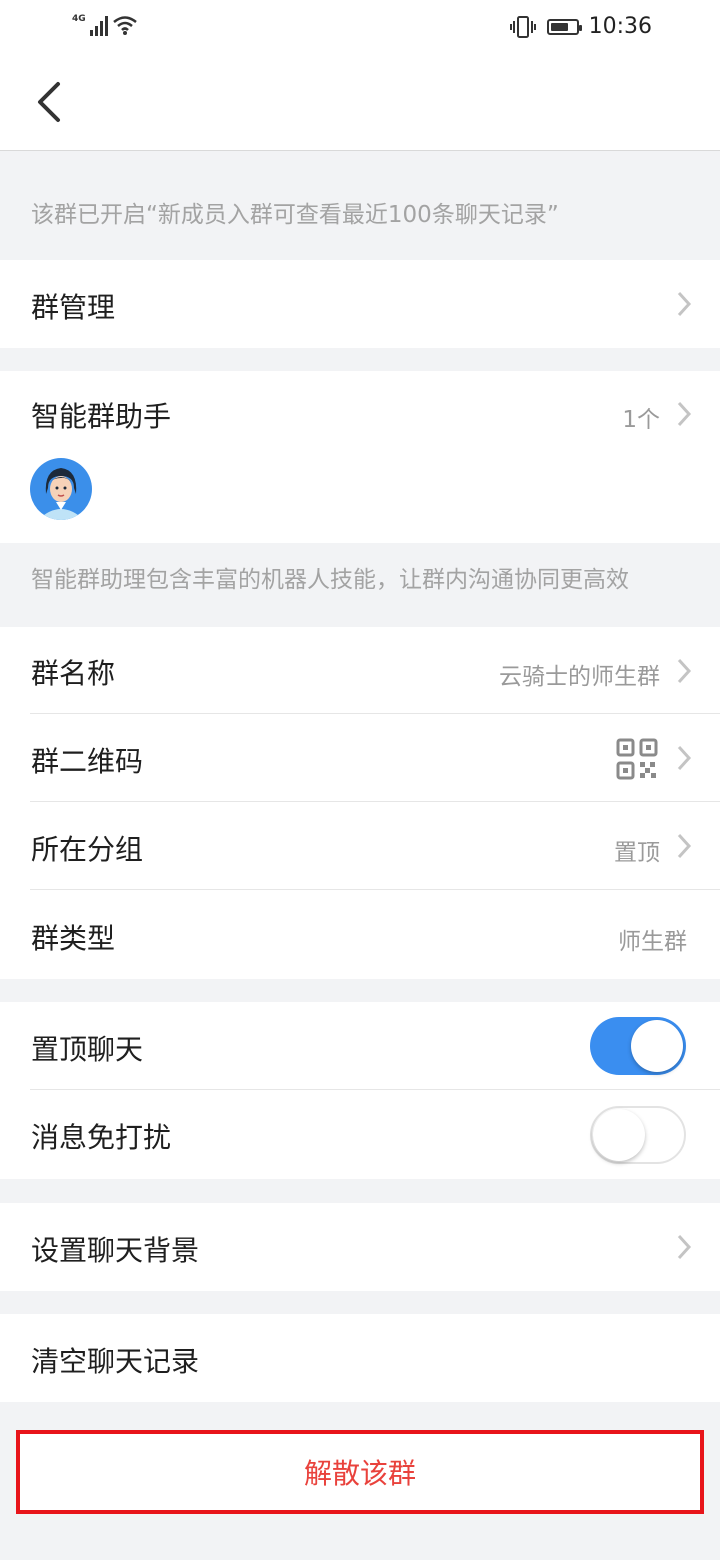 The width and height of the screenshot is (720, 1560). What do you see at coordinates (564, 26) in the screenshot?
I see `battery-icon` at bounding box center [564, 26].